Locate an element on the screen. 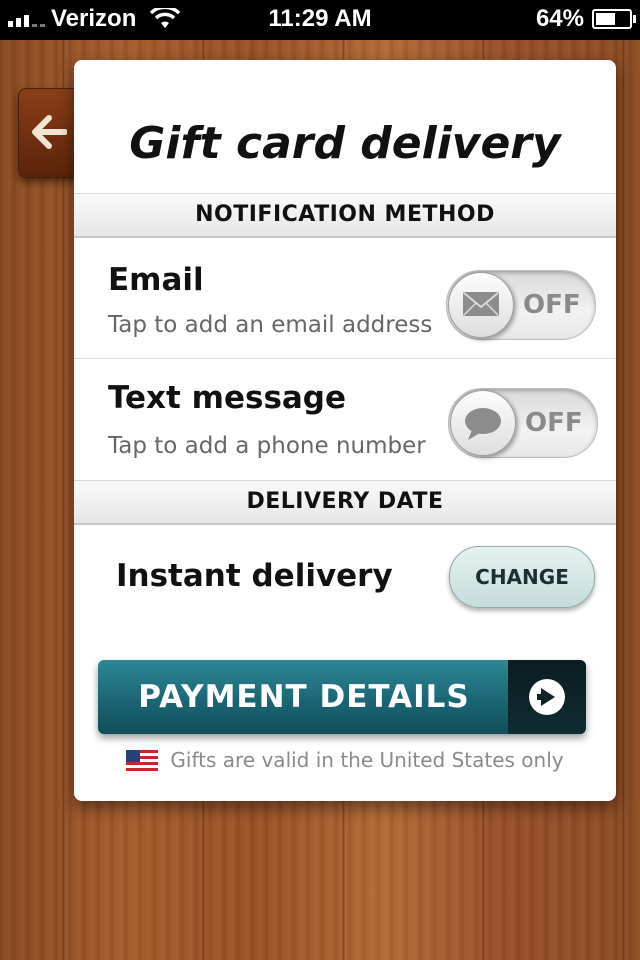 Image resolution: width=640 pixels, height=960 pixels. change-delivery-button: CHANGE is located at coordinates (522, 577).